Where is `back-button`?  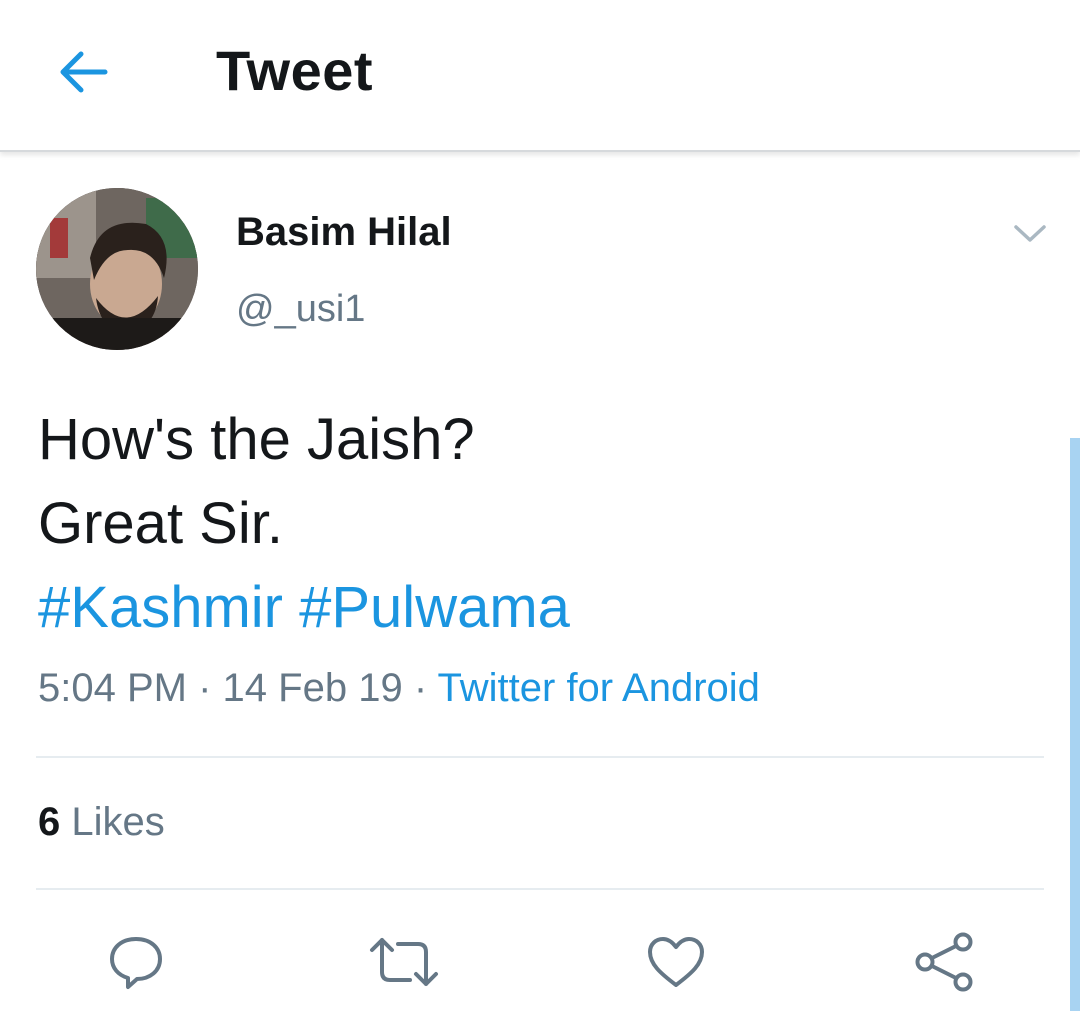 back-button is located at coordinates (83, 72).